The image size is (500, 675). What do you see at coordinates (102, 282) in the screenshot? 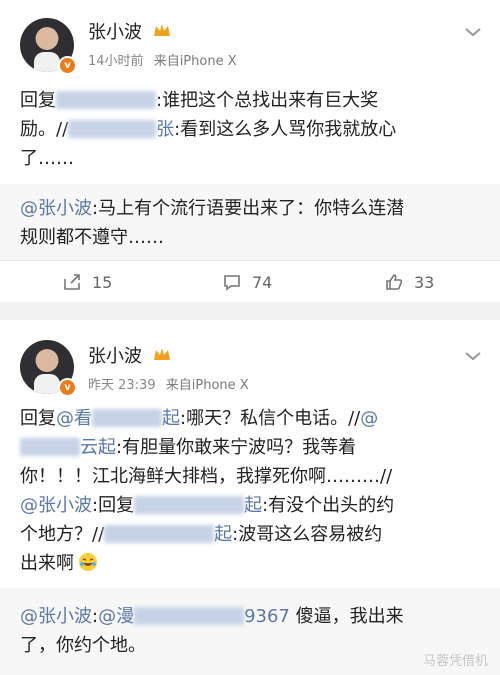
I see `repost-count: 15` at bounding box center [102, 282].